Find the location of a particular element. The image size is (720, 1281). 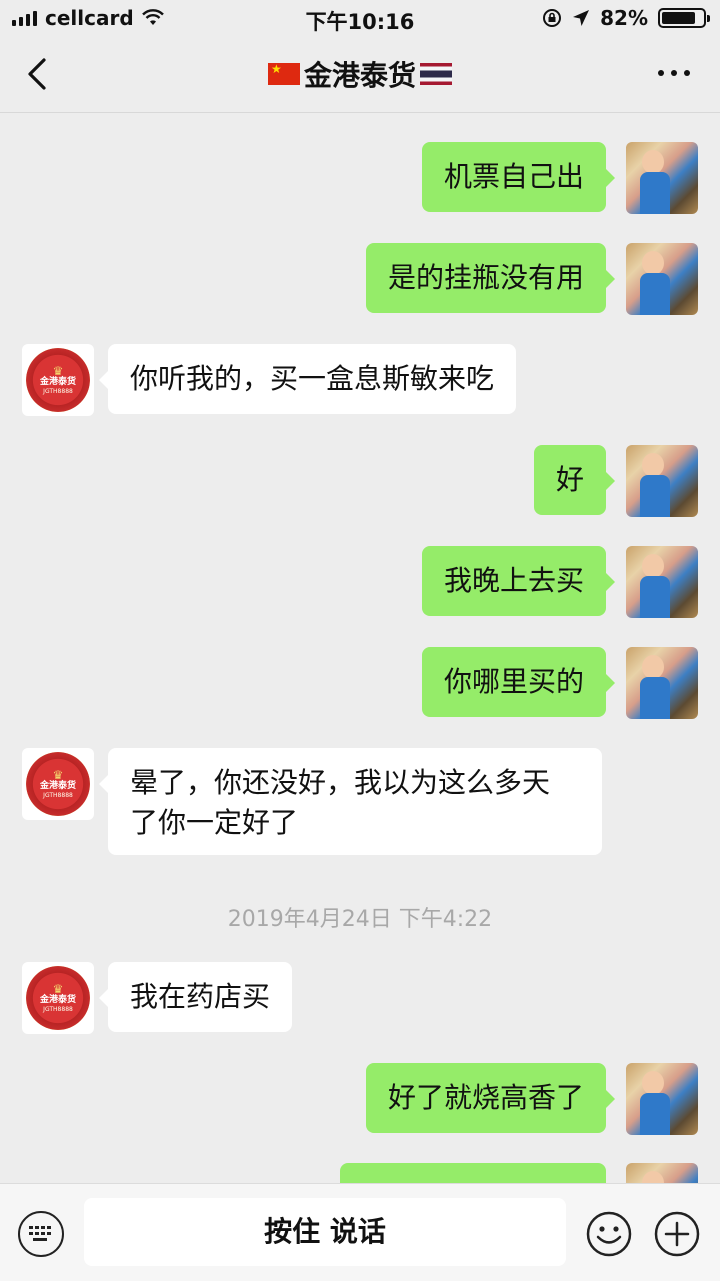

message-row-received: ♛ 金港泰货 JGTH8888 我在药店买 is located at coordinates (360, 998).